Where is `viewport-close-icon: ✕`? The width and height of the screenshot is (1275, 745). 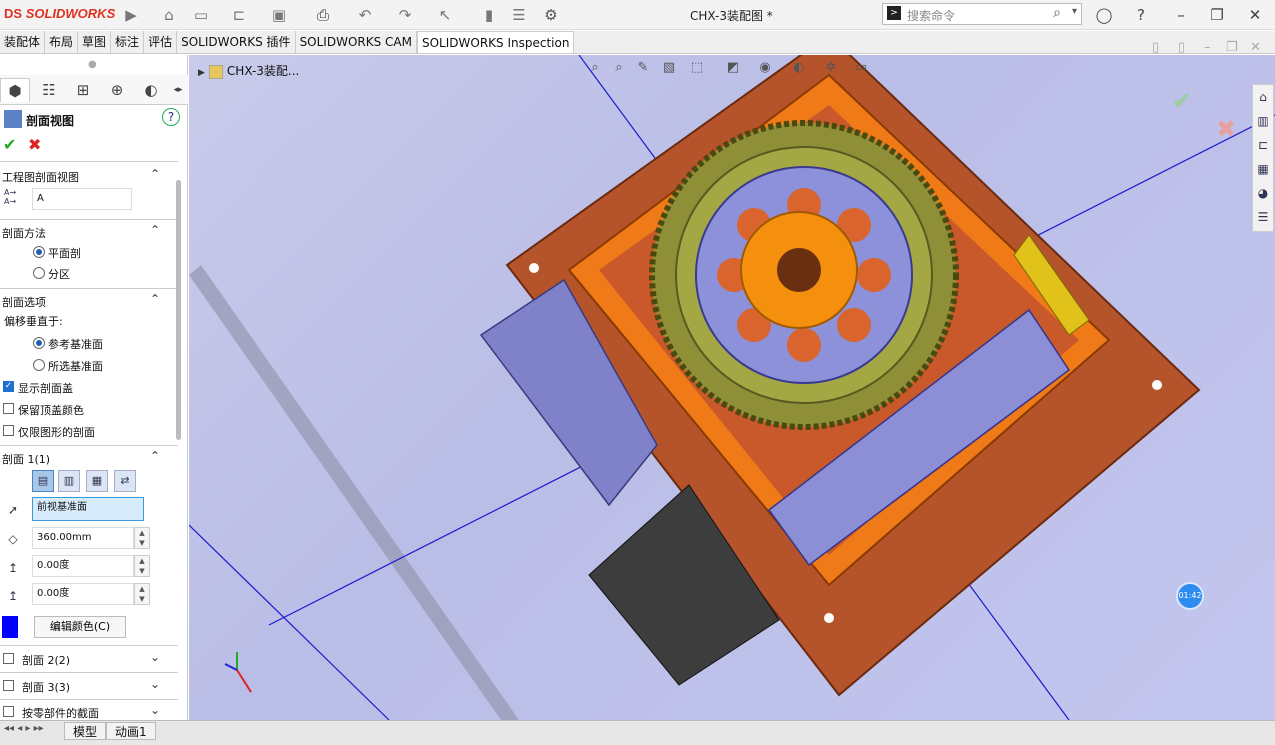 viewport-close-icon: ✕ is located at coordinates (1255, 47).